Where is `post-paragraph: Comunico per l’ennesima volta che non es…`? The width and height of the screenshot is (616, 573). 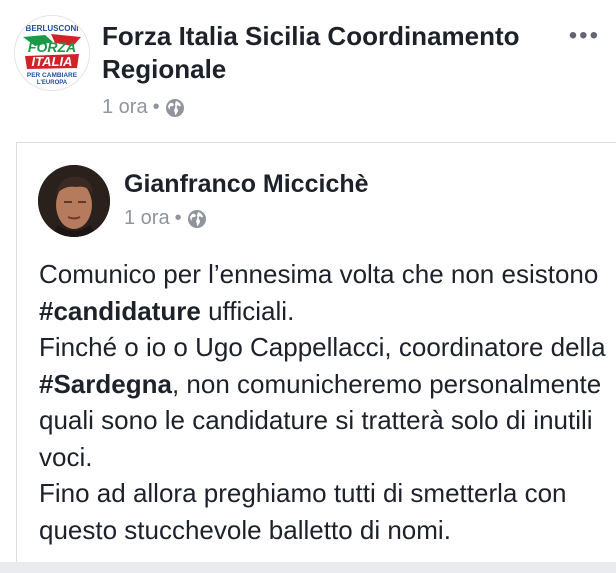
post-paragraph: Comunico per l’ennesima volta che non es… is located at coordinates (327, 292).